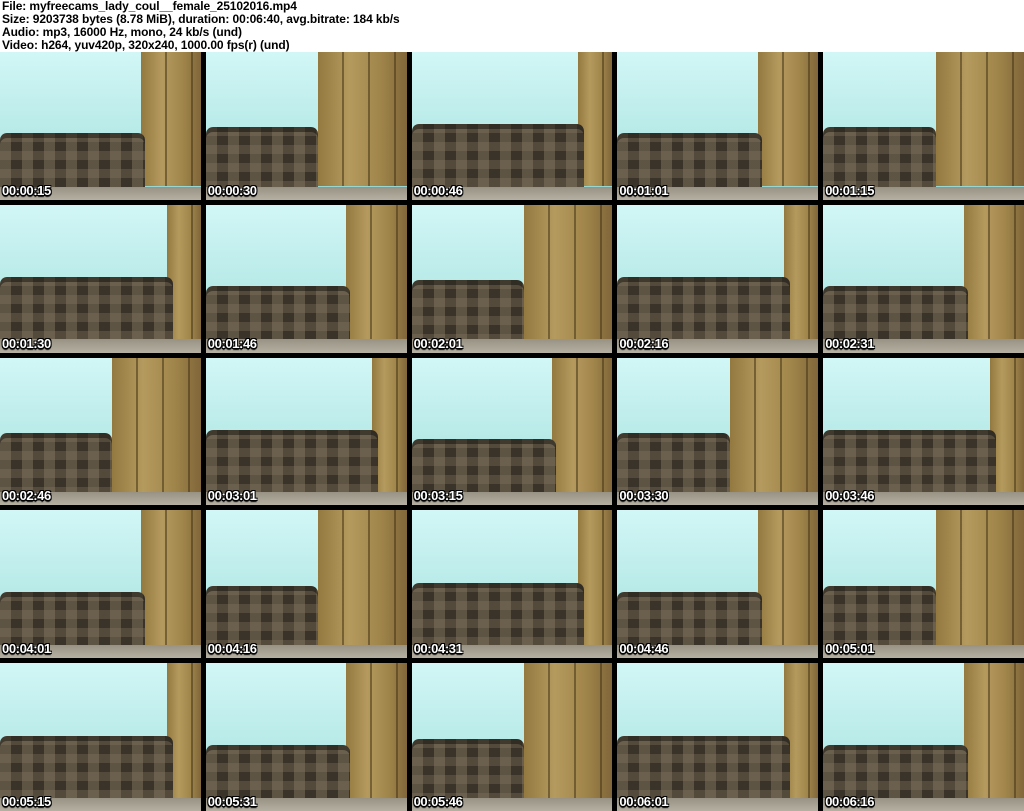 This screenshot has width=1024, height=811. What do you see at coordinates (232, 496) in the screenshot?
I see `timestamp-overlay: 00:03:01` at bounding box center [232, 496].